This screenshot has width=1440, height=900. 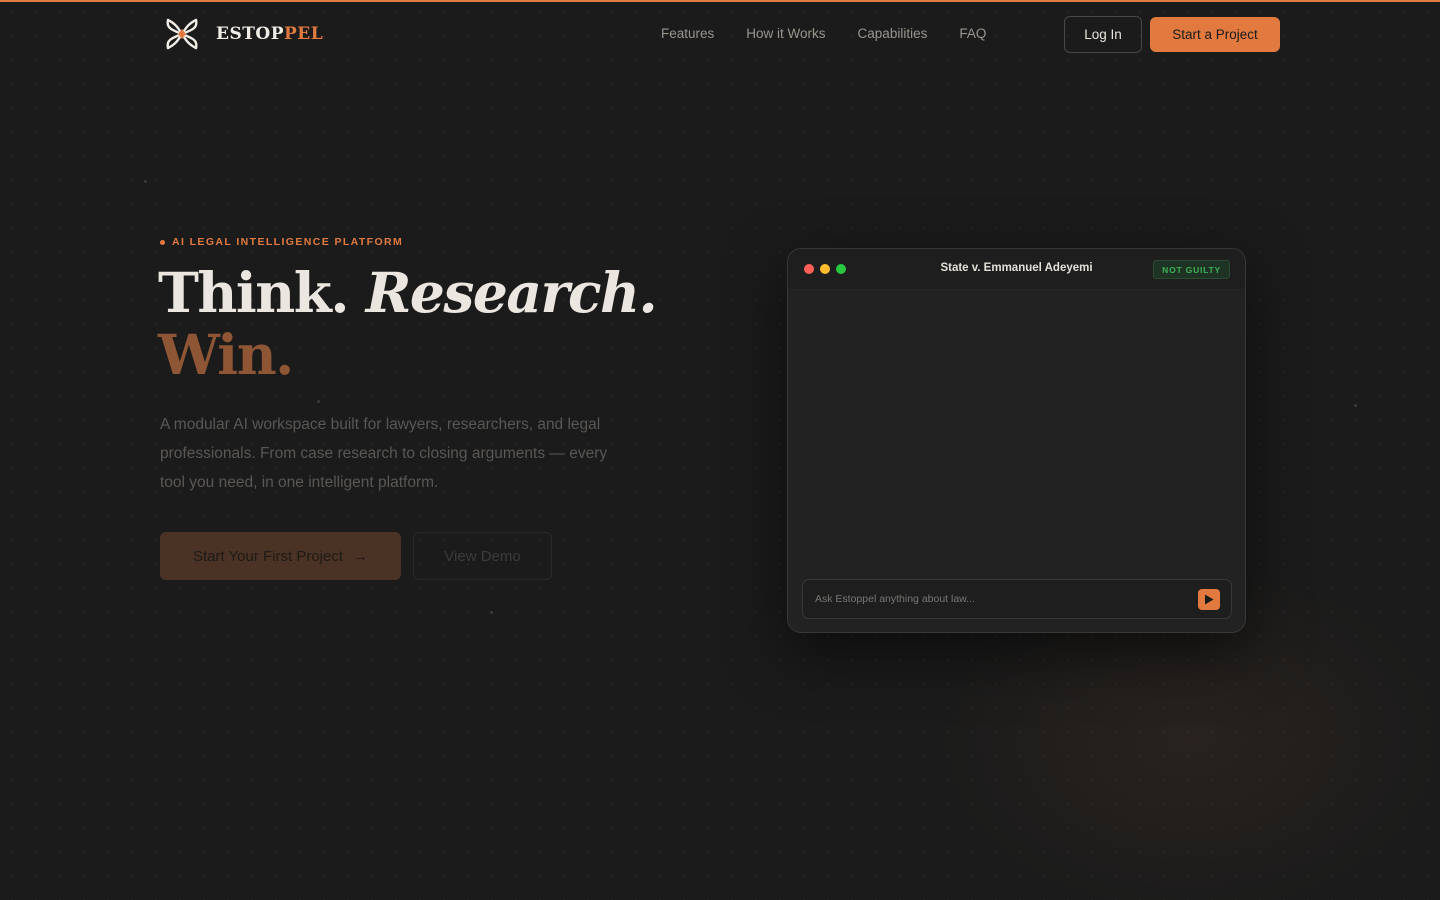 What do you see at coordinates (270, 34) in the screenshot?
I see `brand-name: ESTOPPEL` at bounding box center [270, 34].